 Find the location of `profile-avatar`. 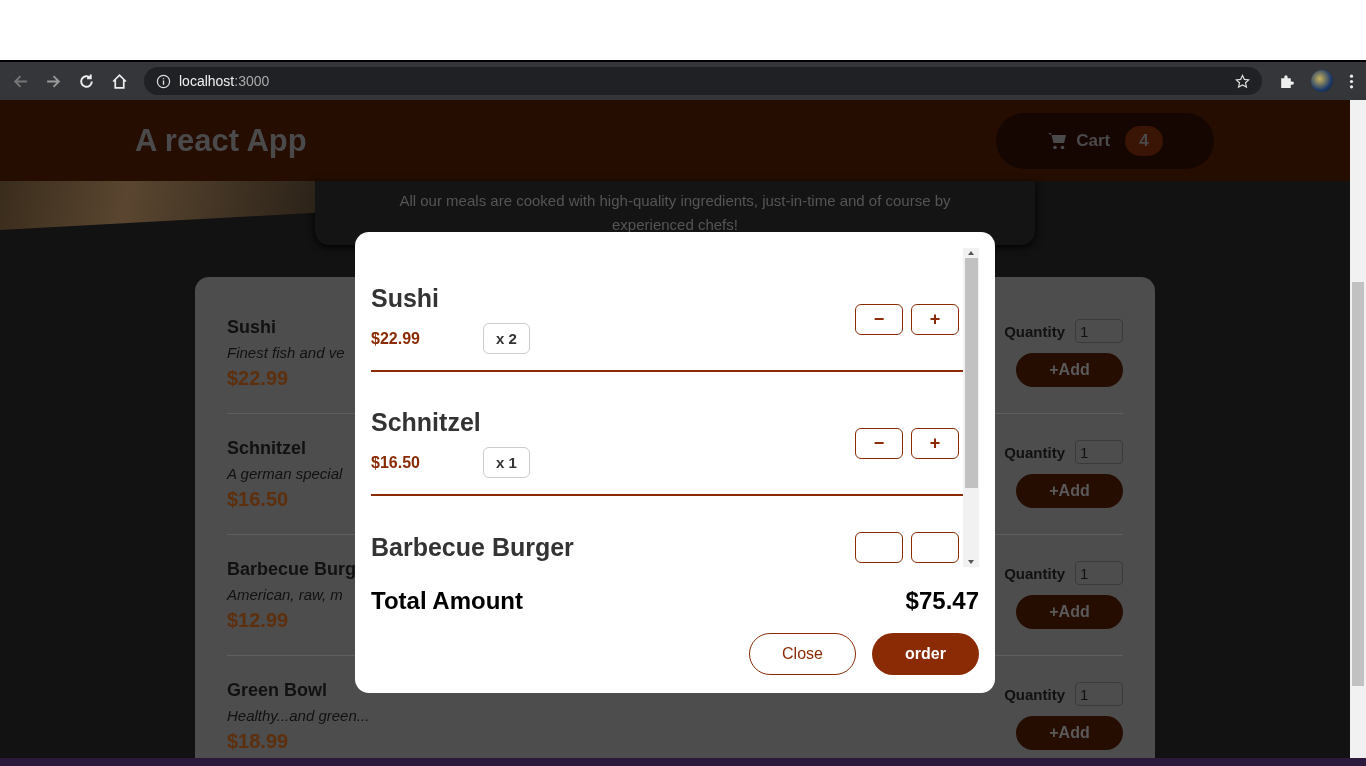

profile-avatar is located at coordinates (1322, 81).